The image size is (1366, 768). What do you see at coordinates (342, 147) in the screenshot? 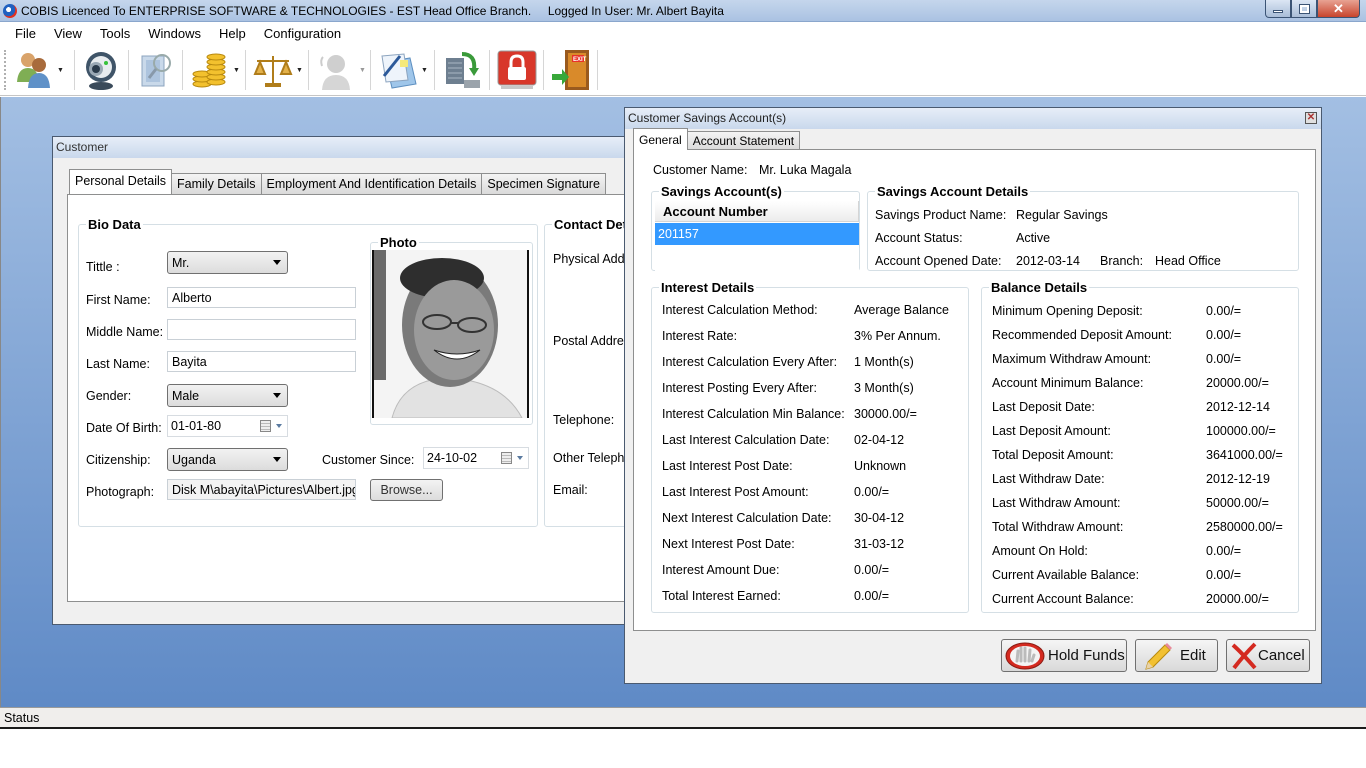
I see `customer-window-caption: Customer` at bounding box center [342, 147].